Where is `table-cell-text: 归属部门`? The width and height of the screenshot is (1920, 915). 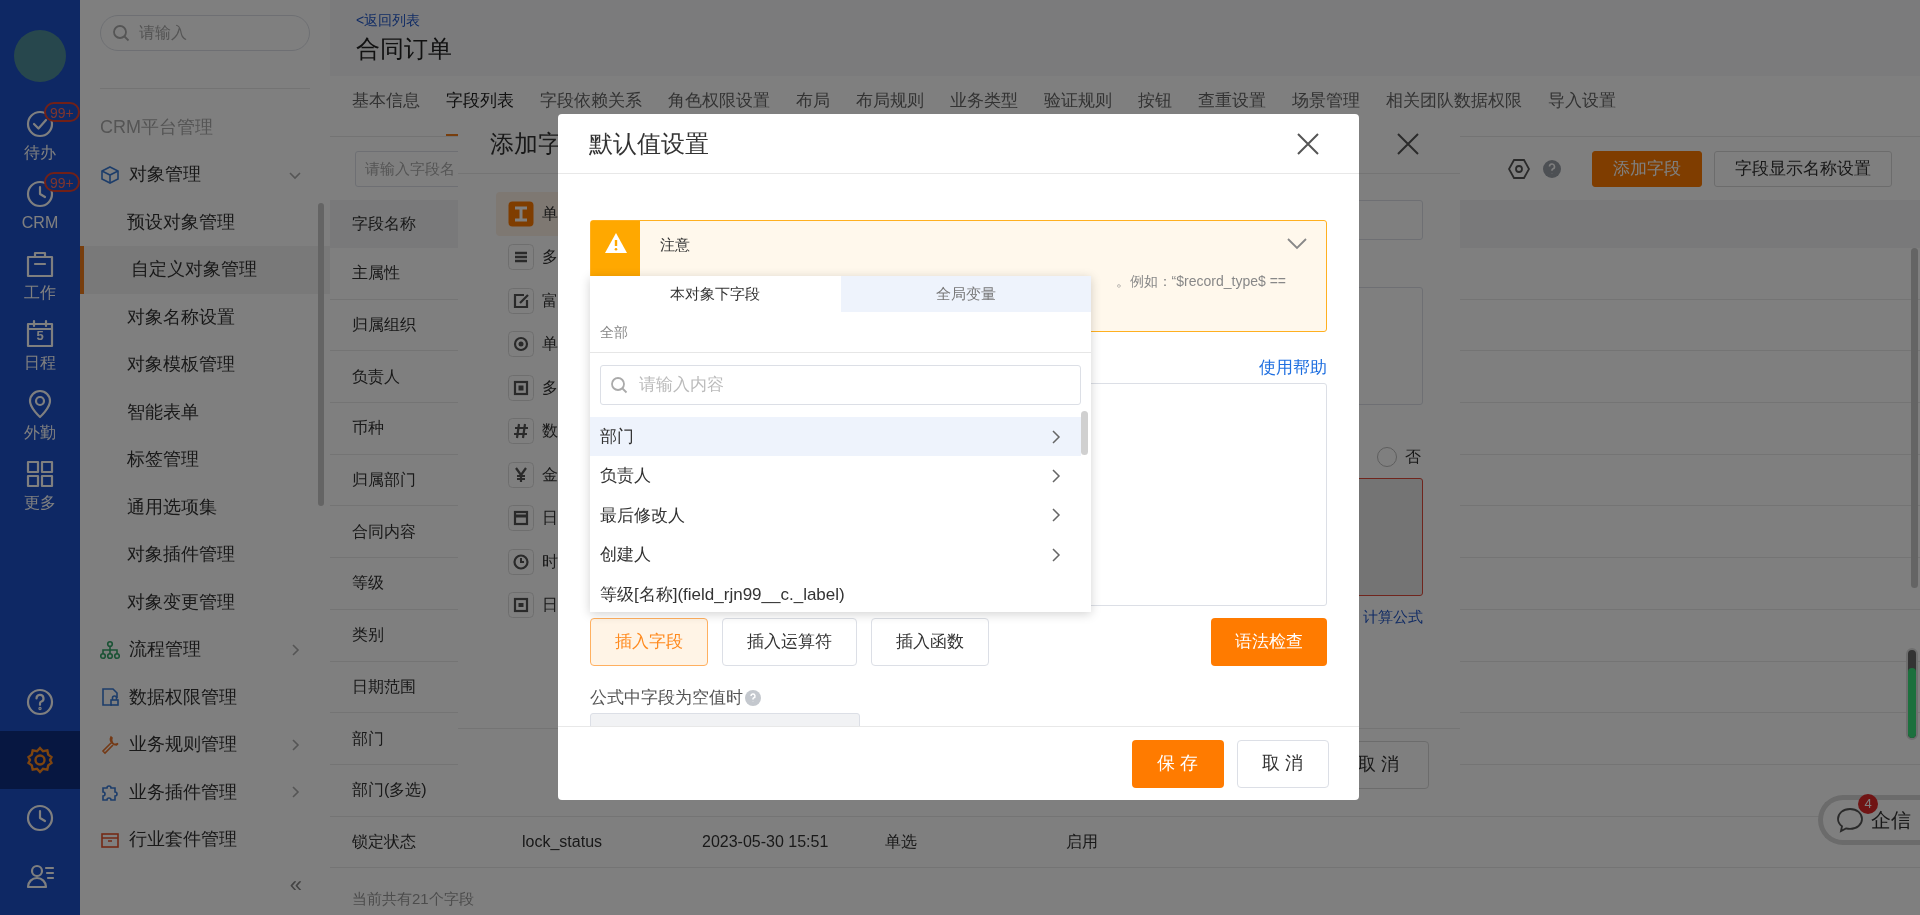 table-cell-text: 归属部门 is located at coordinates (384, 480).